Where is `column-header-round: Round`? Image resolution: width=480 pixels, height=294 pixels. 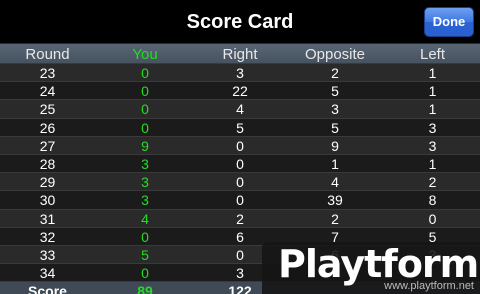 column-header-round: Round is located at coordinates (47, 54).